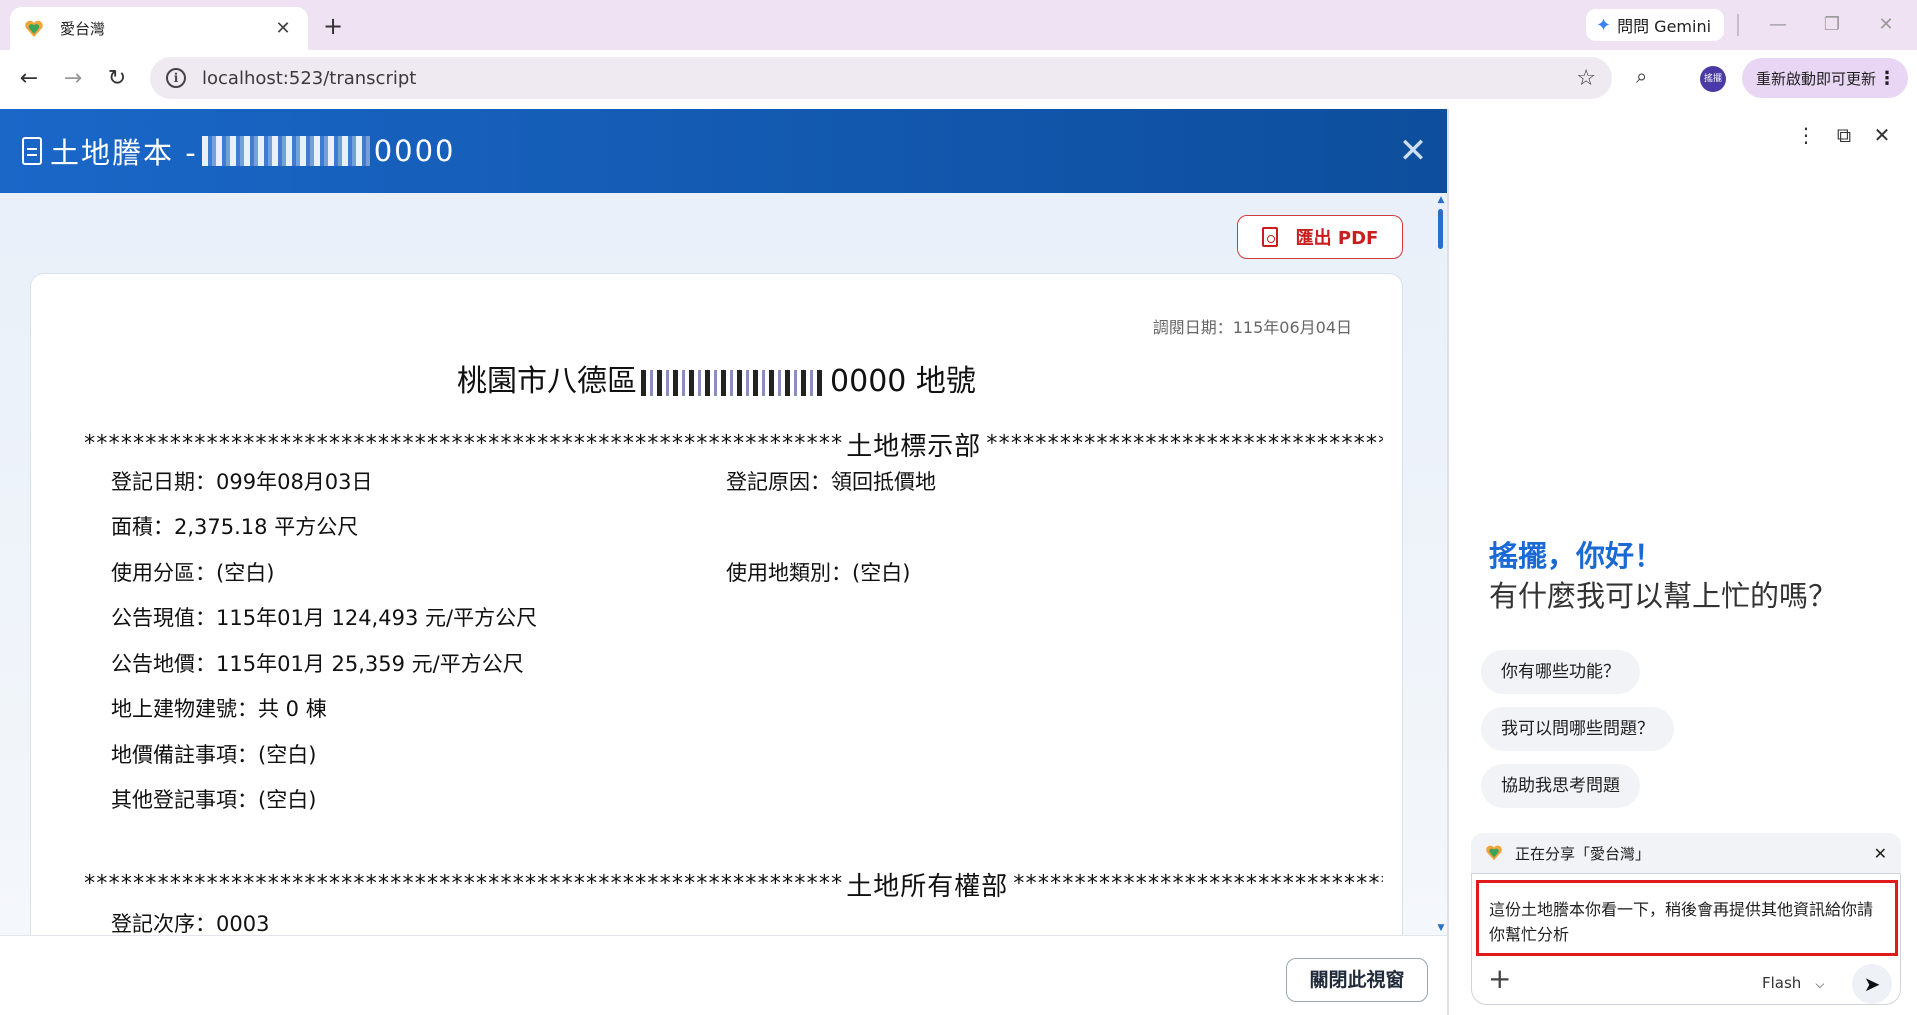  I want to click on prompt-input-box: 這份土地謄本你看一下，稍後會再提供其他資訊給你請你幫忙分析 + Flash ⌵ ➤, so click(1686, 939).